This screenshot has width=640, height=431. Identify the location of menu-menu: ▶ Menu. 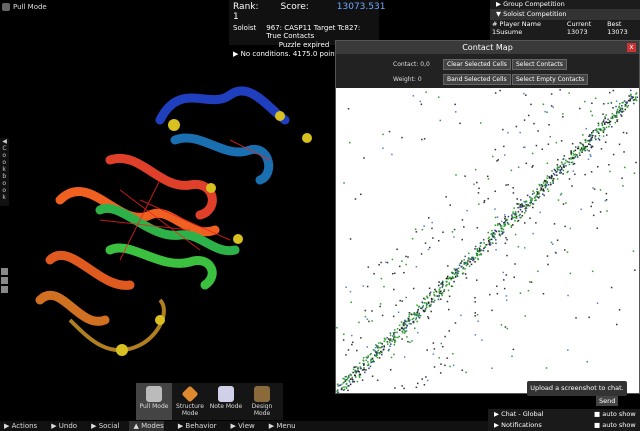
(280, 426).